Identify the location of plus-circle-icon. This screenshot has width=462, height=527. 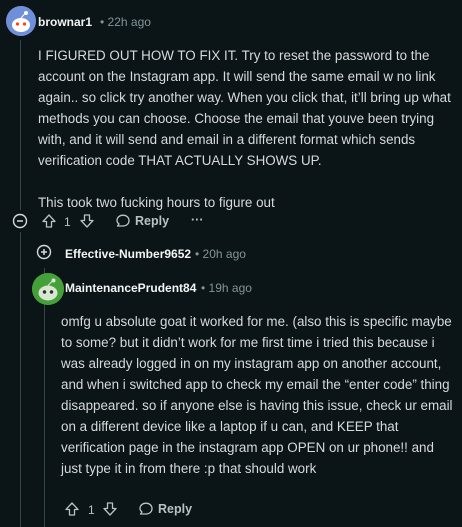
(44, 252).